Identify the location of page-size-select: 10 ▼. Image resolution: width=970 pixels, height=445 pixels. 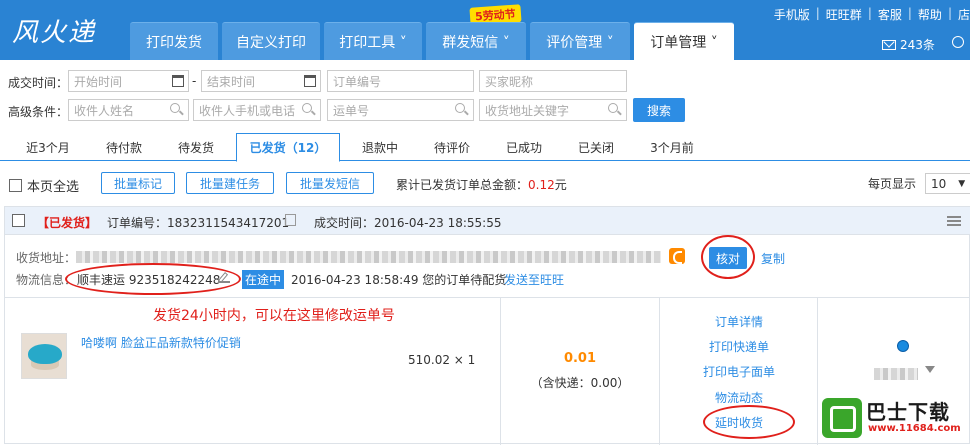
(947, 183).